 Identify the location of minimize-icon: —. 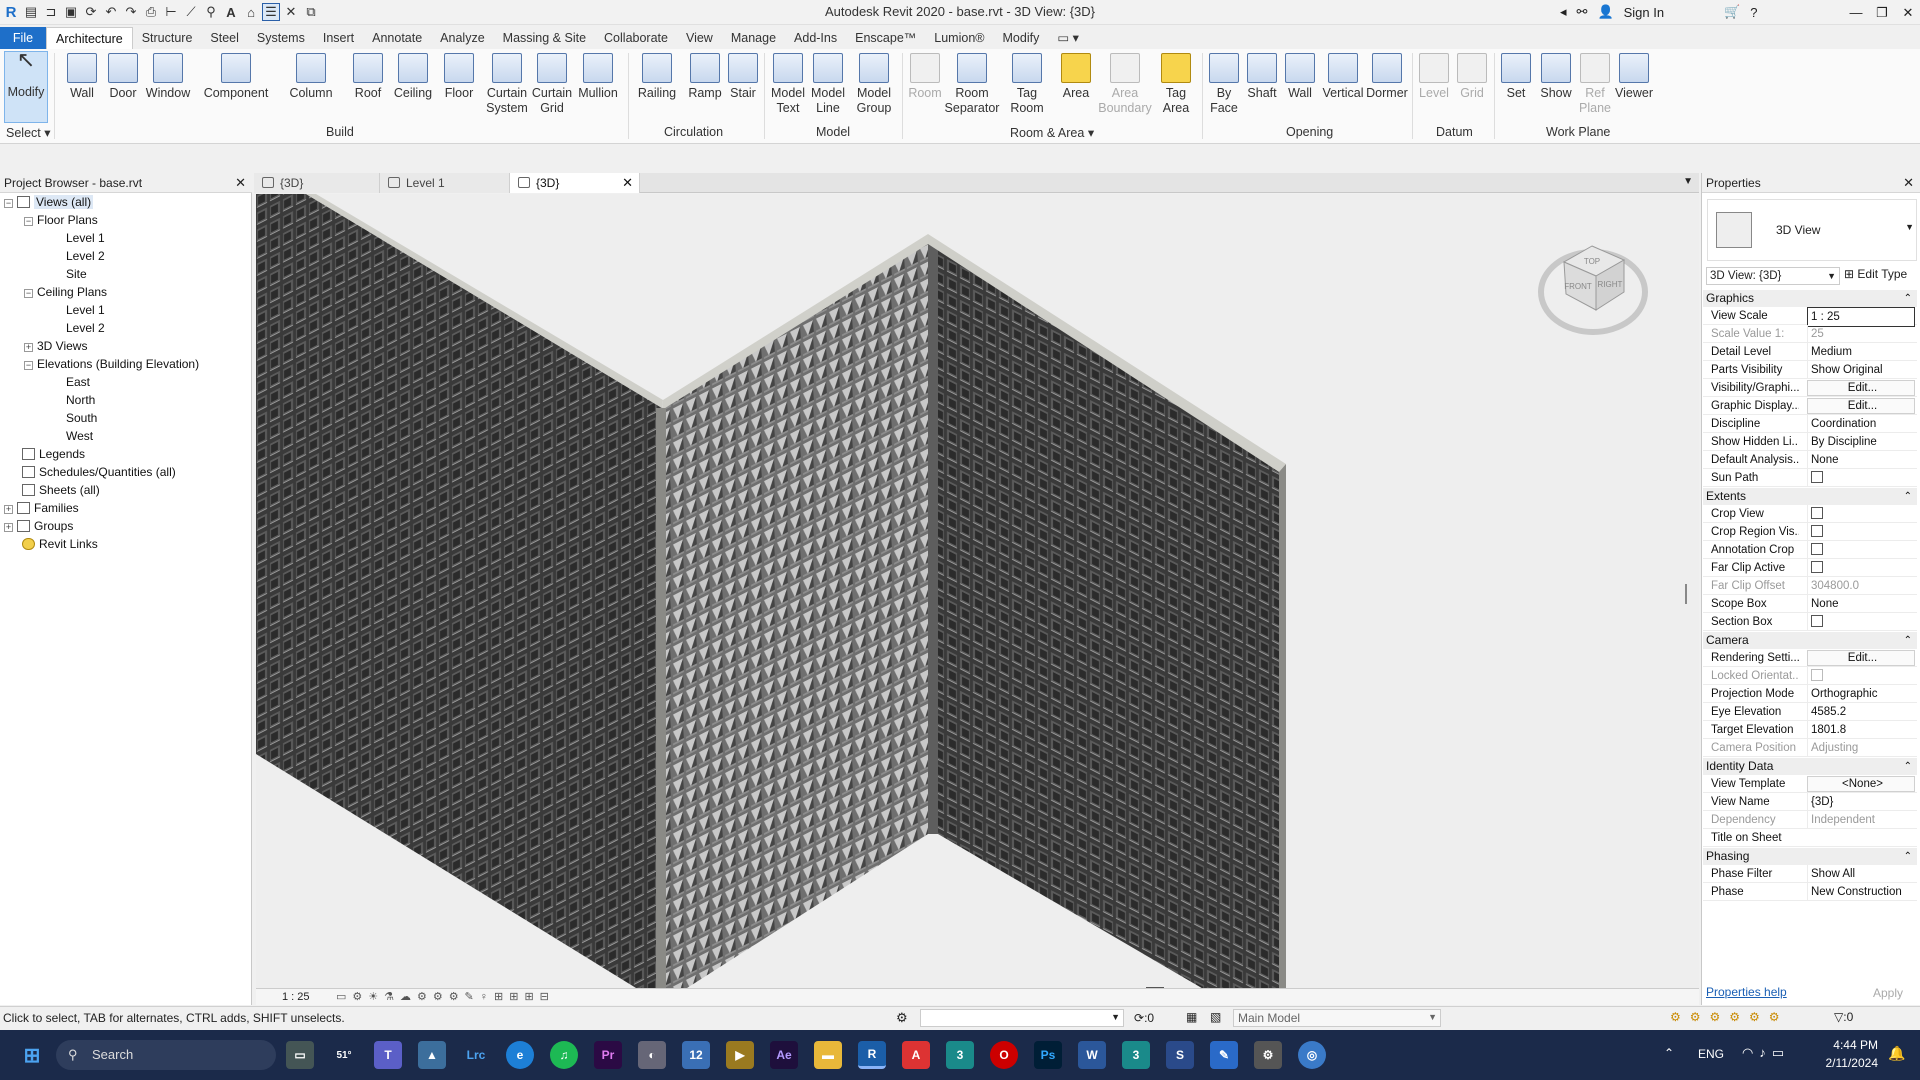
(1856, 12).